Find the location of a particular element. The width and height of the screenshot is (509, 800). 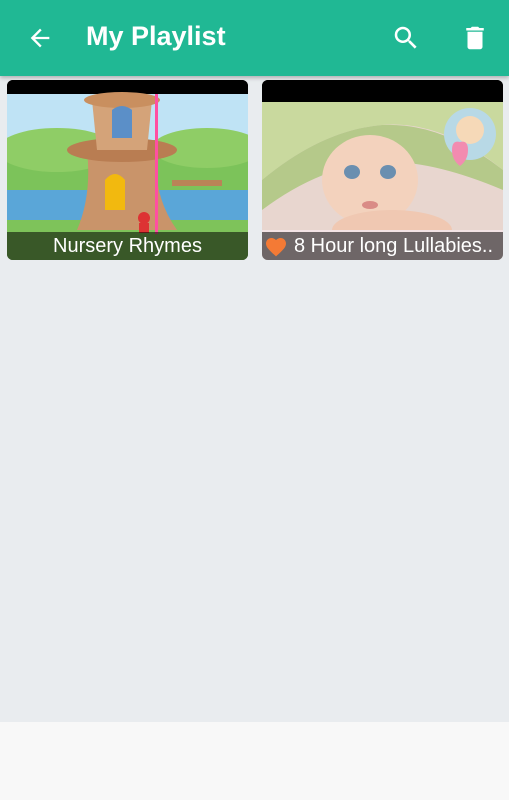

back-button is located at coordinates (40, 38).